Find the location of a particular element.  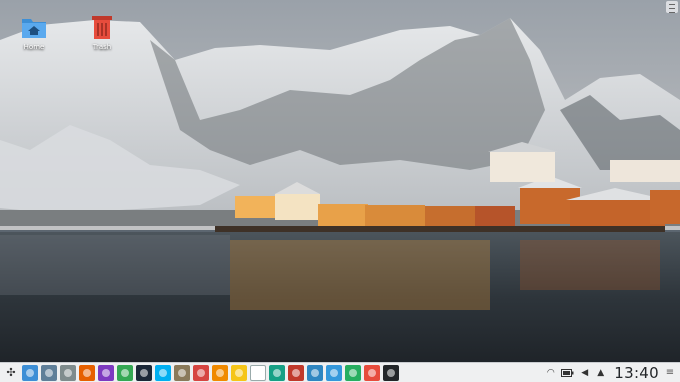

firefox-nightly-task-button is located at coordinates (106, 372).